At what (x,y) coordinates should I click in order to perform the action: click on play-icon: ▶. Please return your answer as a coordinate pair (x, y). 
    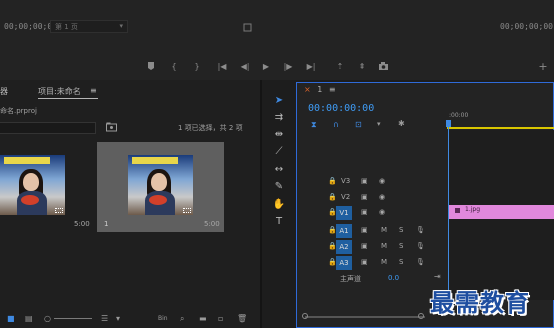
    Looking at the image, I should click on (266, 67).